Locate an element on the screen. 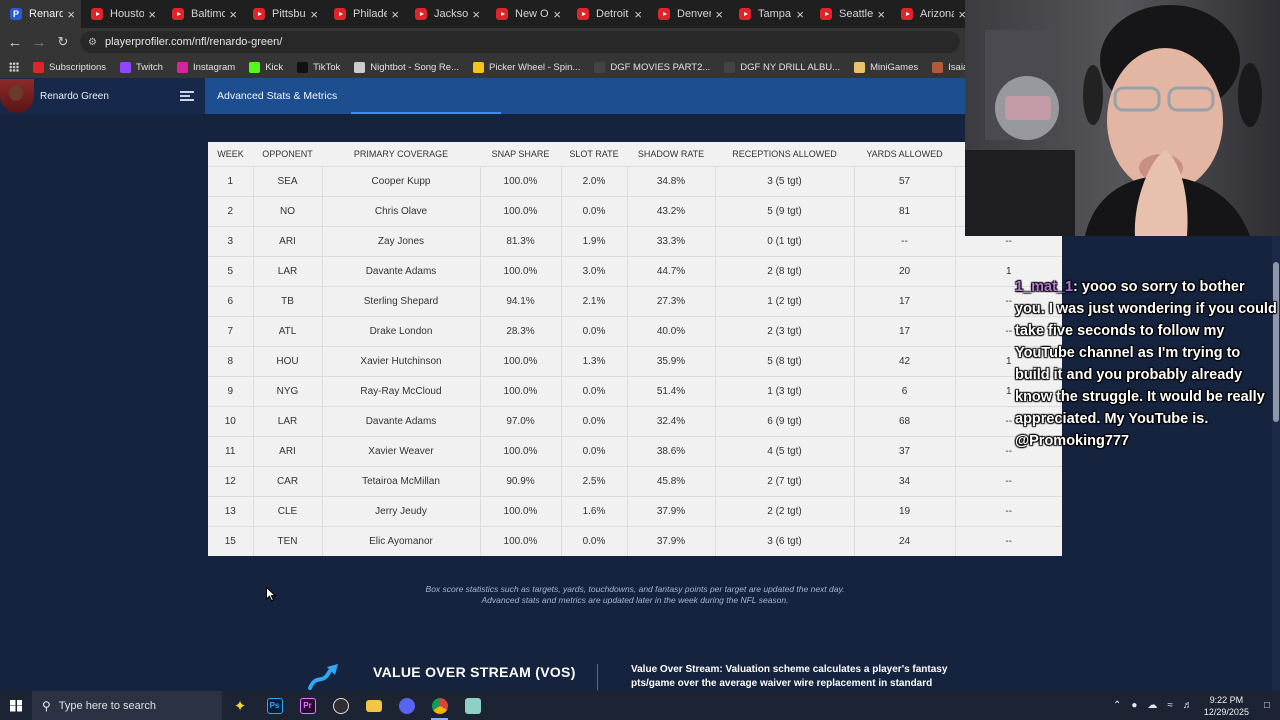  browser-tab: Philadelp× is located at coordinates (364, 14).